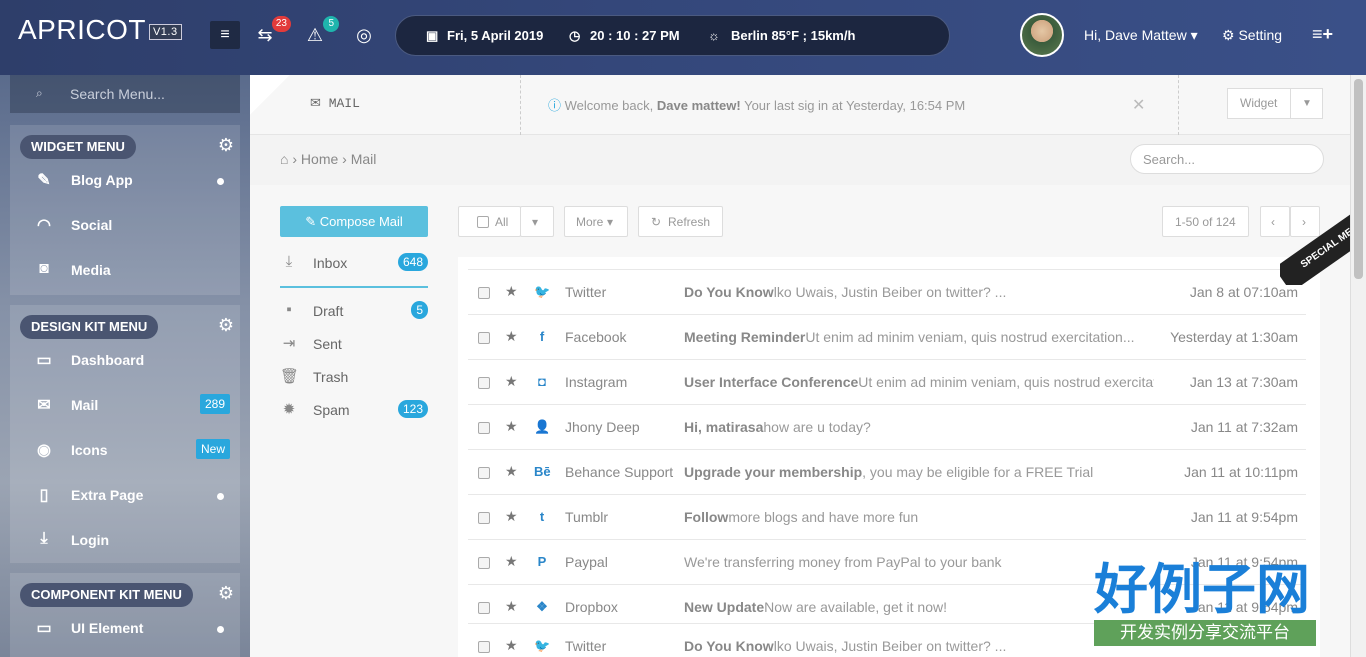 The height and width of the screenshot is (657, 1366). I want to click on pagination-info: 1-50 of 124, so click(1205, 221).